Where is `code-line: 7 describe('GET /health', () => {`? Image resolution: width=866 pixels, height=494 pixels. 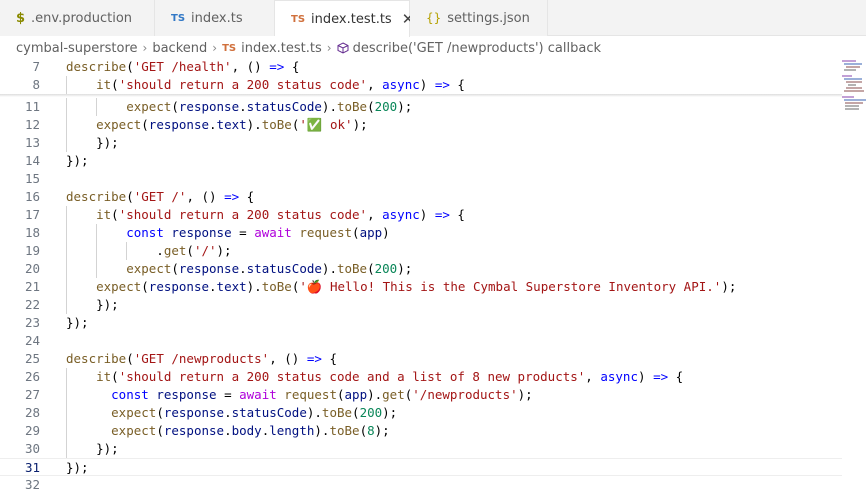 code-line: 7 describe('GET /health', () => { is located at coordinates (421, 67).